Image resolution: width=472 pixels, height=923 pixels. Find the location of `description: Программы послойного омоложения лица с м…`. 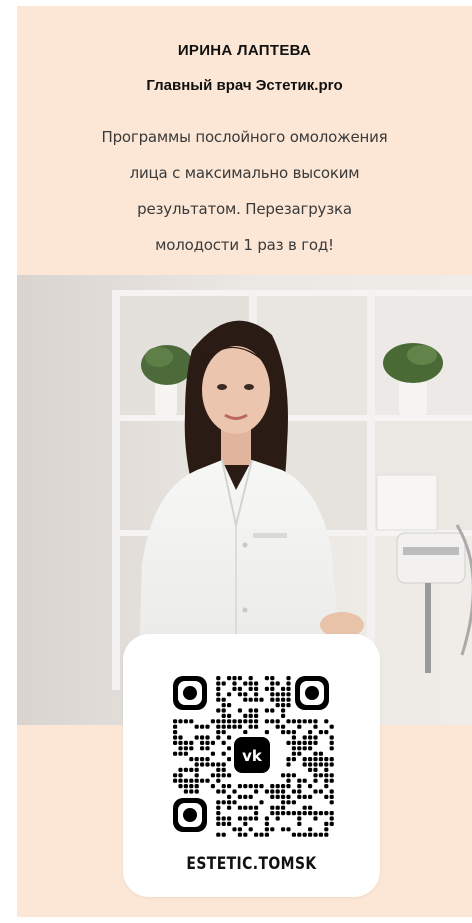

description: Программы послойного омоложения лица с м… is located at coordinates (244, 191).